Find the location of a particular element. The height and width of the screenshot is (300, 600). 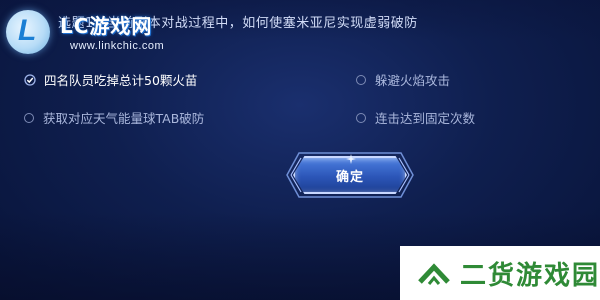

watermark: 二货游戏园 is located at coordinates (500, 273).